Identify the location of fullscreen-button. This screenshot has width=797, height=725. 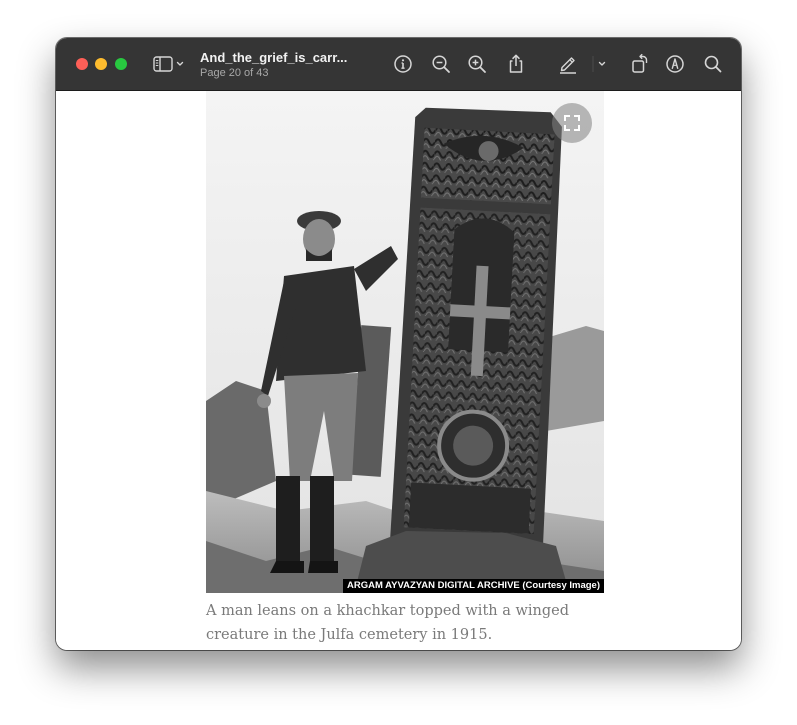
(572, 123).